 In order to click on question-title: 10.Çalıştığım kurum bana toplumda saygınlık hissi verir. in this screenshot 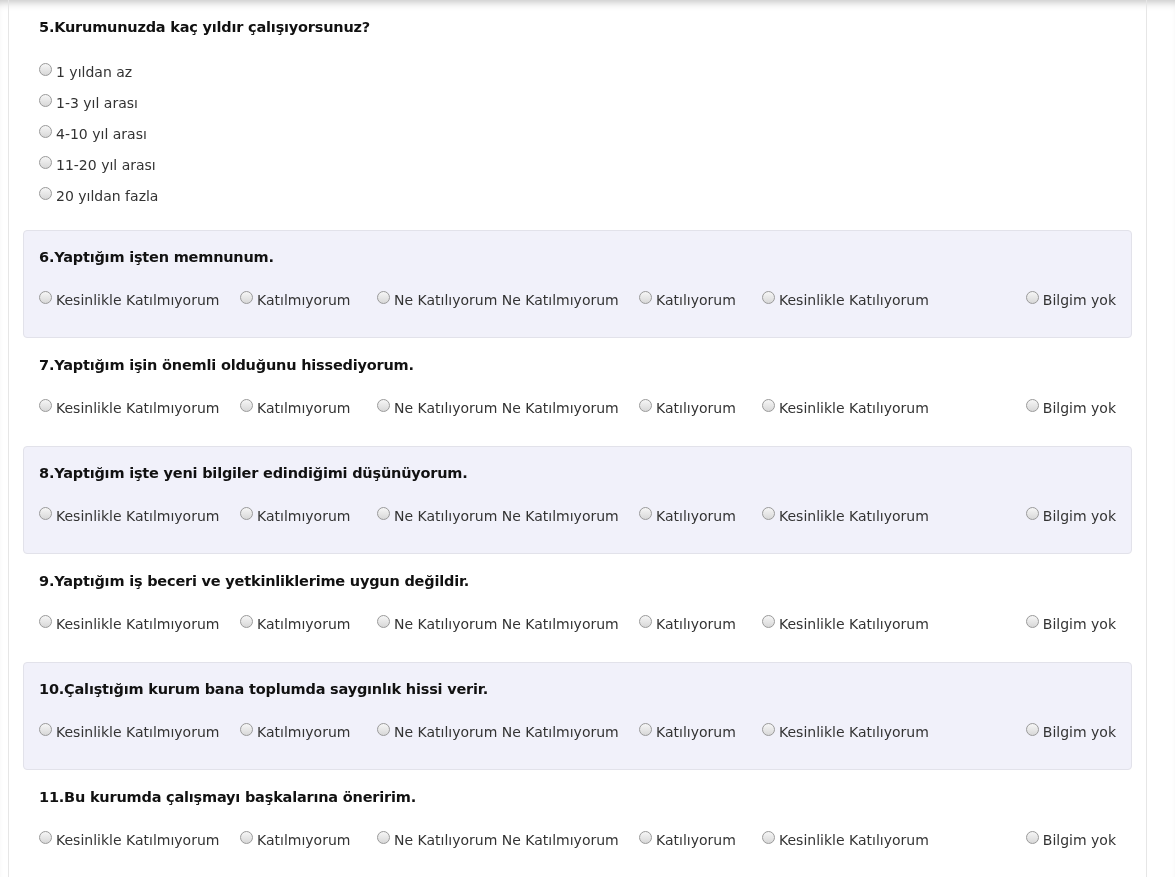, I will do `click(264, 689)`.